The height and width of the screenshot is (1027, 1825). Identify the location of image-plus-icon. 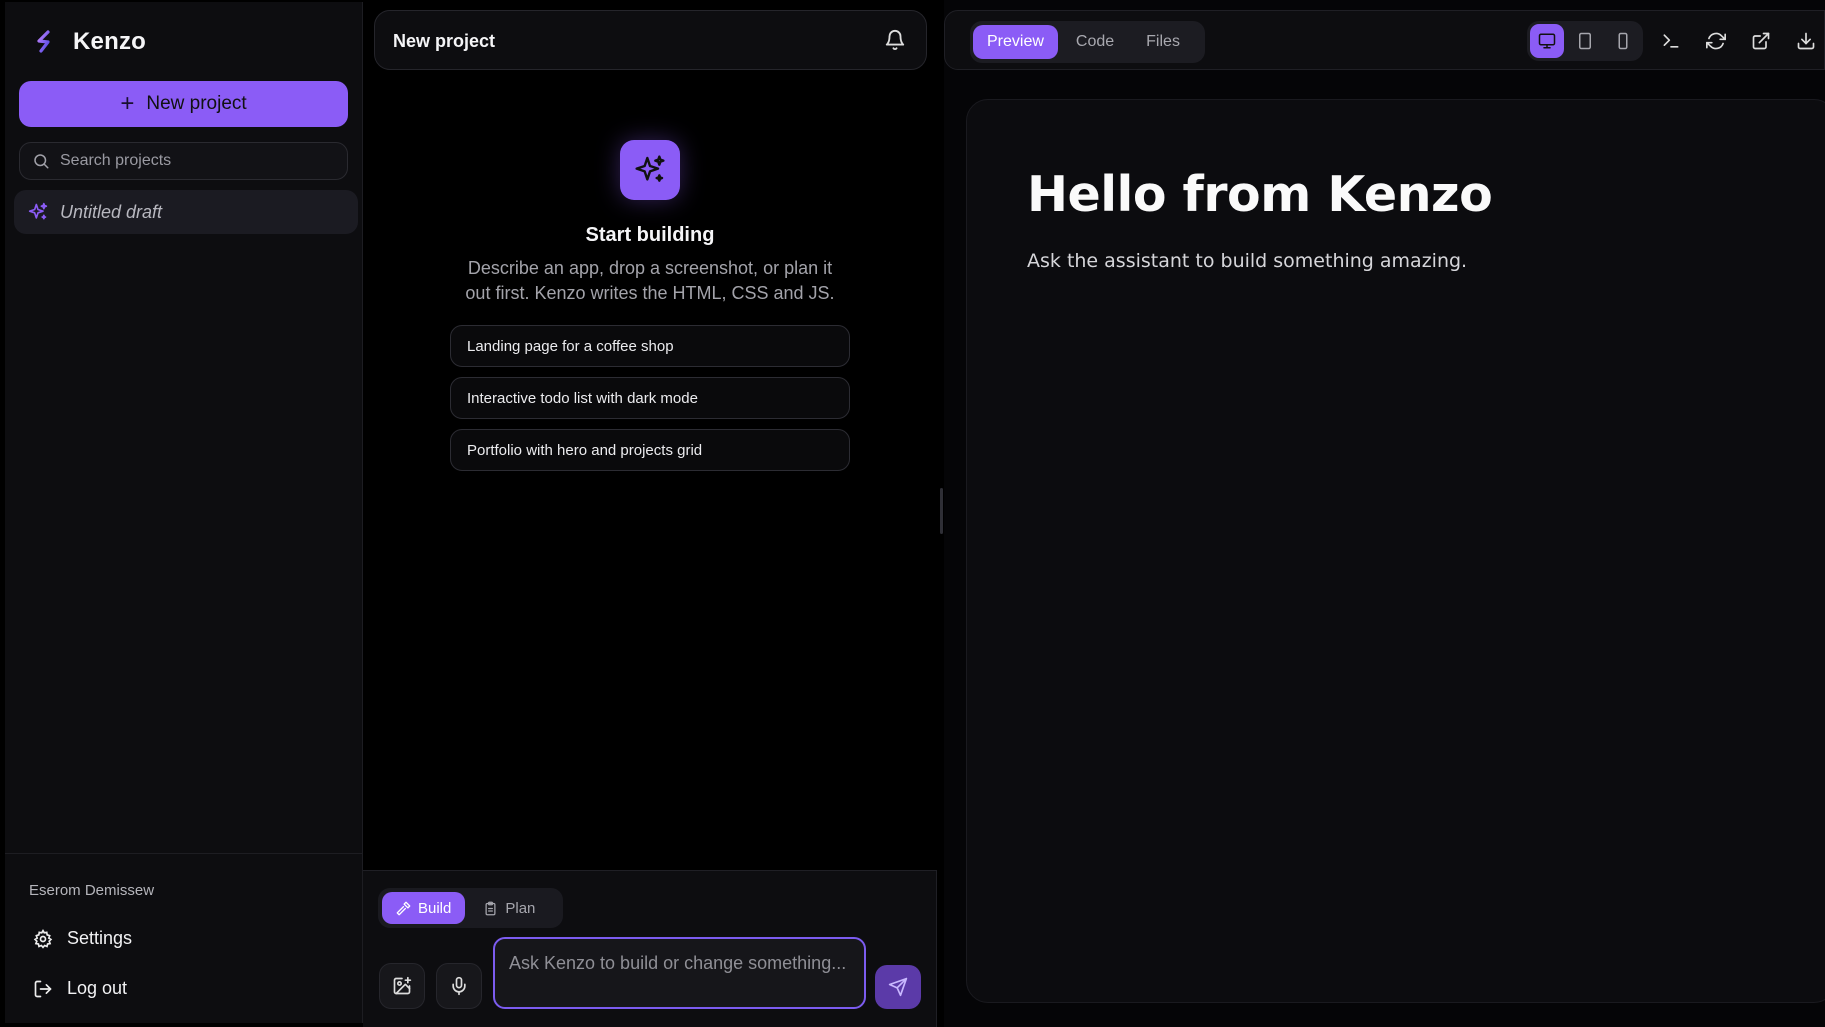
(402, 985).